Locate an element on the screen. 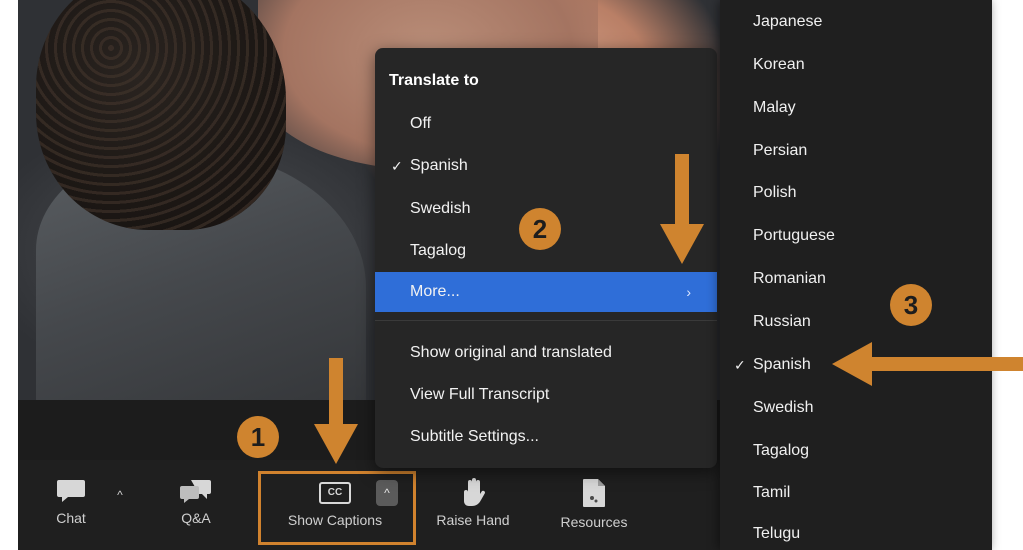 The image size is (1023, 550). menu-item-show-original-and-translated: Show original and translated is located at coordinates (546, 353).